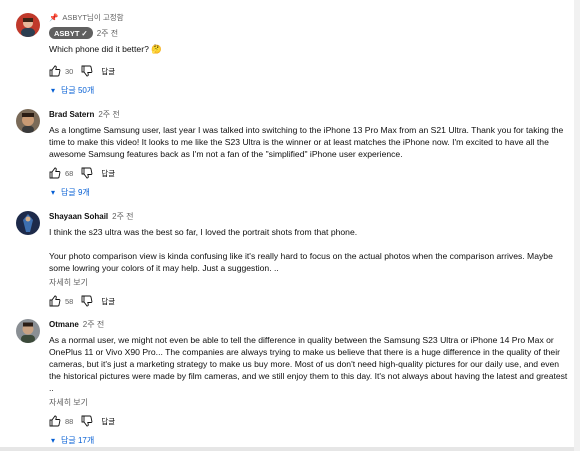  Describe the element at coordinates (310, 192) in the screenshot. I see `view-replies-button: ▾ 답글 9개` at that location.